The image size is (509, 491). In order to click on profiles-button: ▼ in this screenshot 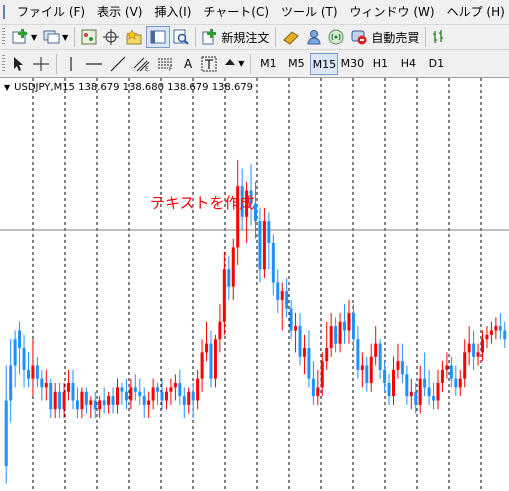, I will do `click(55, 37)`.